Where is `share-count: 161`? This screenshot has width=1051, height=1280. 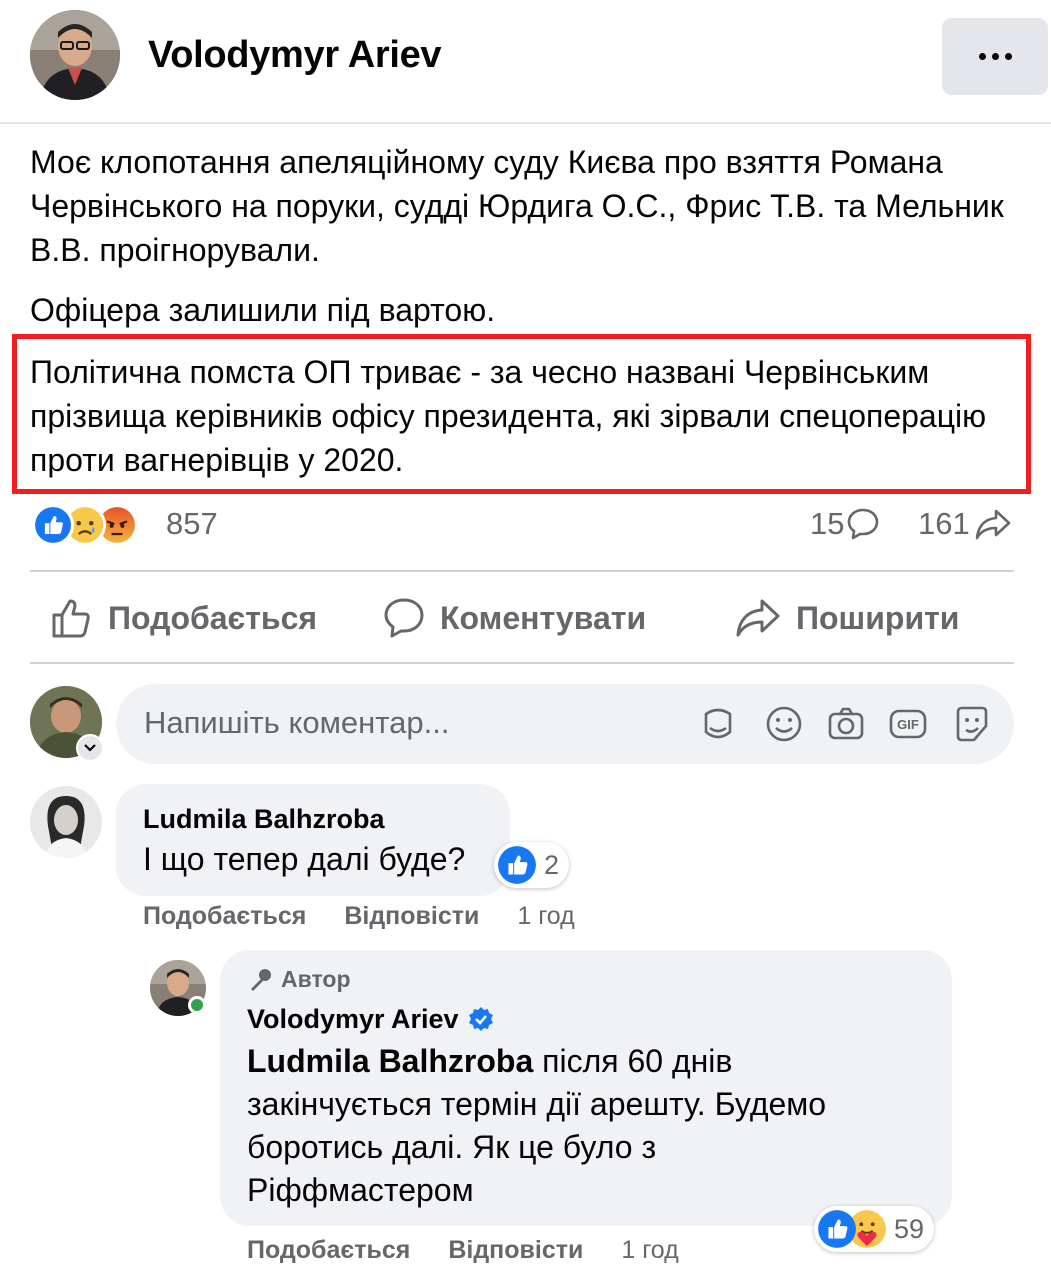 share-count: 161 is located at coordinates (965, 524).